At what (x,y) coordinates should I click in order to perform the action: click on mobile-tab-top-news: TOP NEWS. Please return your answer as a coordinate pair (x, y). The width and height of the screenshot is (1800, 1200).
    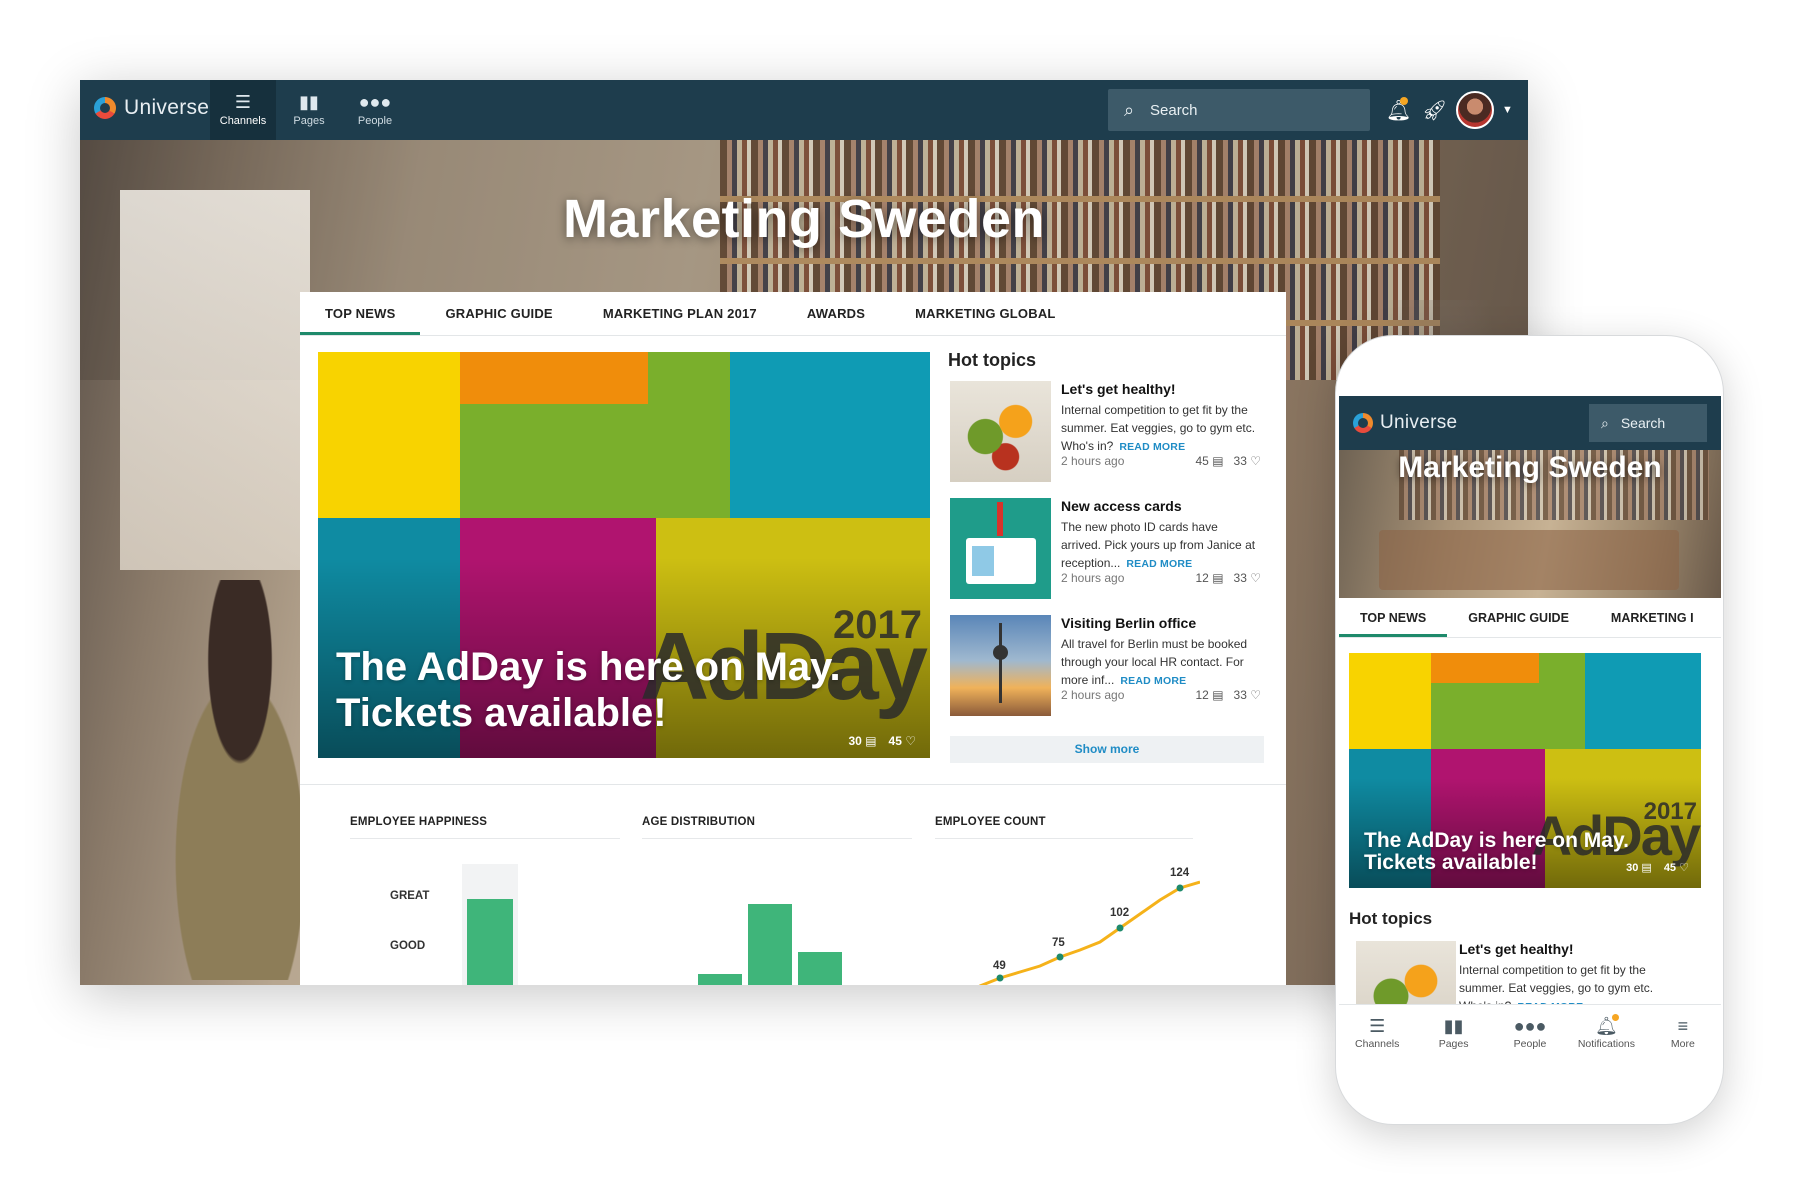
    Looking at the image, I should click on (1393, 617).